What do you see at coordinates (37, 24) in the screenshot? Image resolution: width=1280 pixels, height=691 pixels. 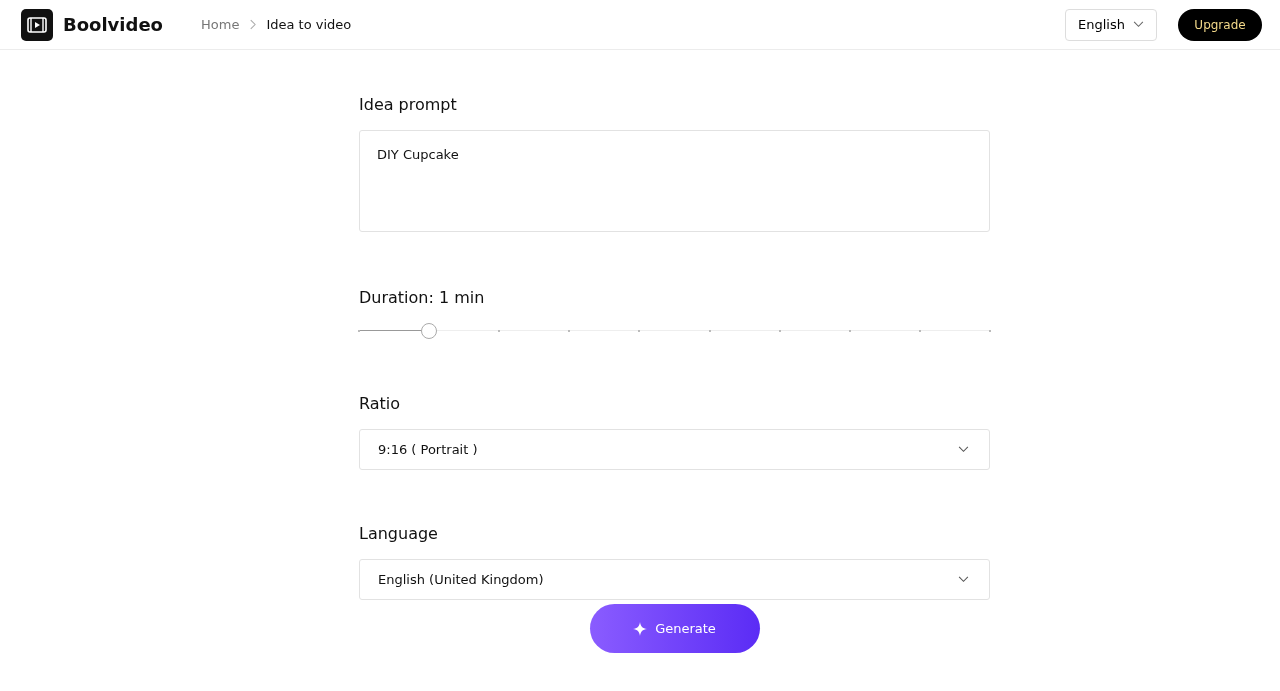 I see `logo-icon` at bounding box center [37, 24].